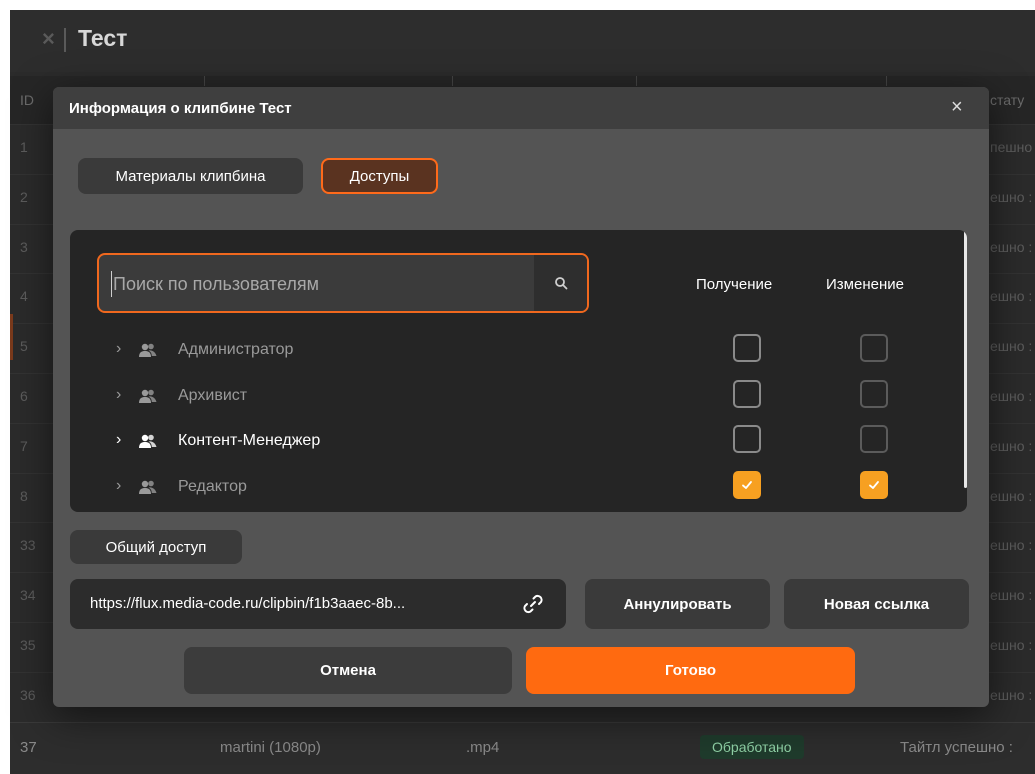 This screenshot has width=1035, height=774. I want to click on header-divider, so click(65, 40).